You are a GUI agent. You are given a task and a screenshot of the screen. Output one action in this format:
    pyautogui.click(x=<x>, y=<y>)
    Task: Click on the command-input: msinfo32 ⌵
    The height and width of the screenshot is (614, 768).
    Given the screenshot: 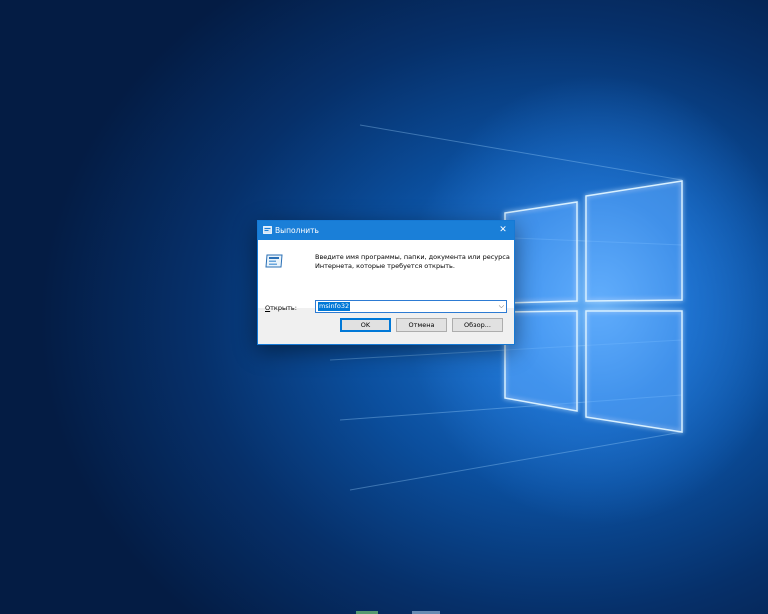 What is the action you would take?
    pyautogui.click(x=411, y=306)
    